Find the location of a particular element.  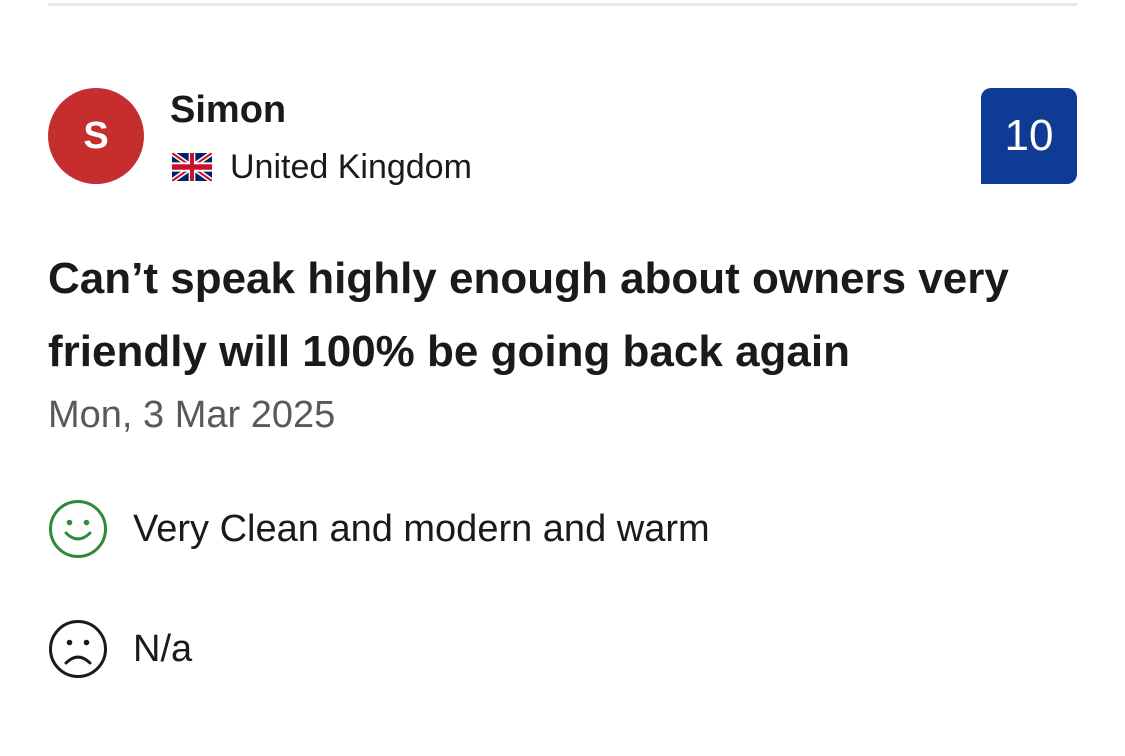

negative-feedback: N/a is located at coordinates (120, 649).